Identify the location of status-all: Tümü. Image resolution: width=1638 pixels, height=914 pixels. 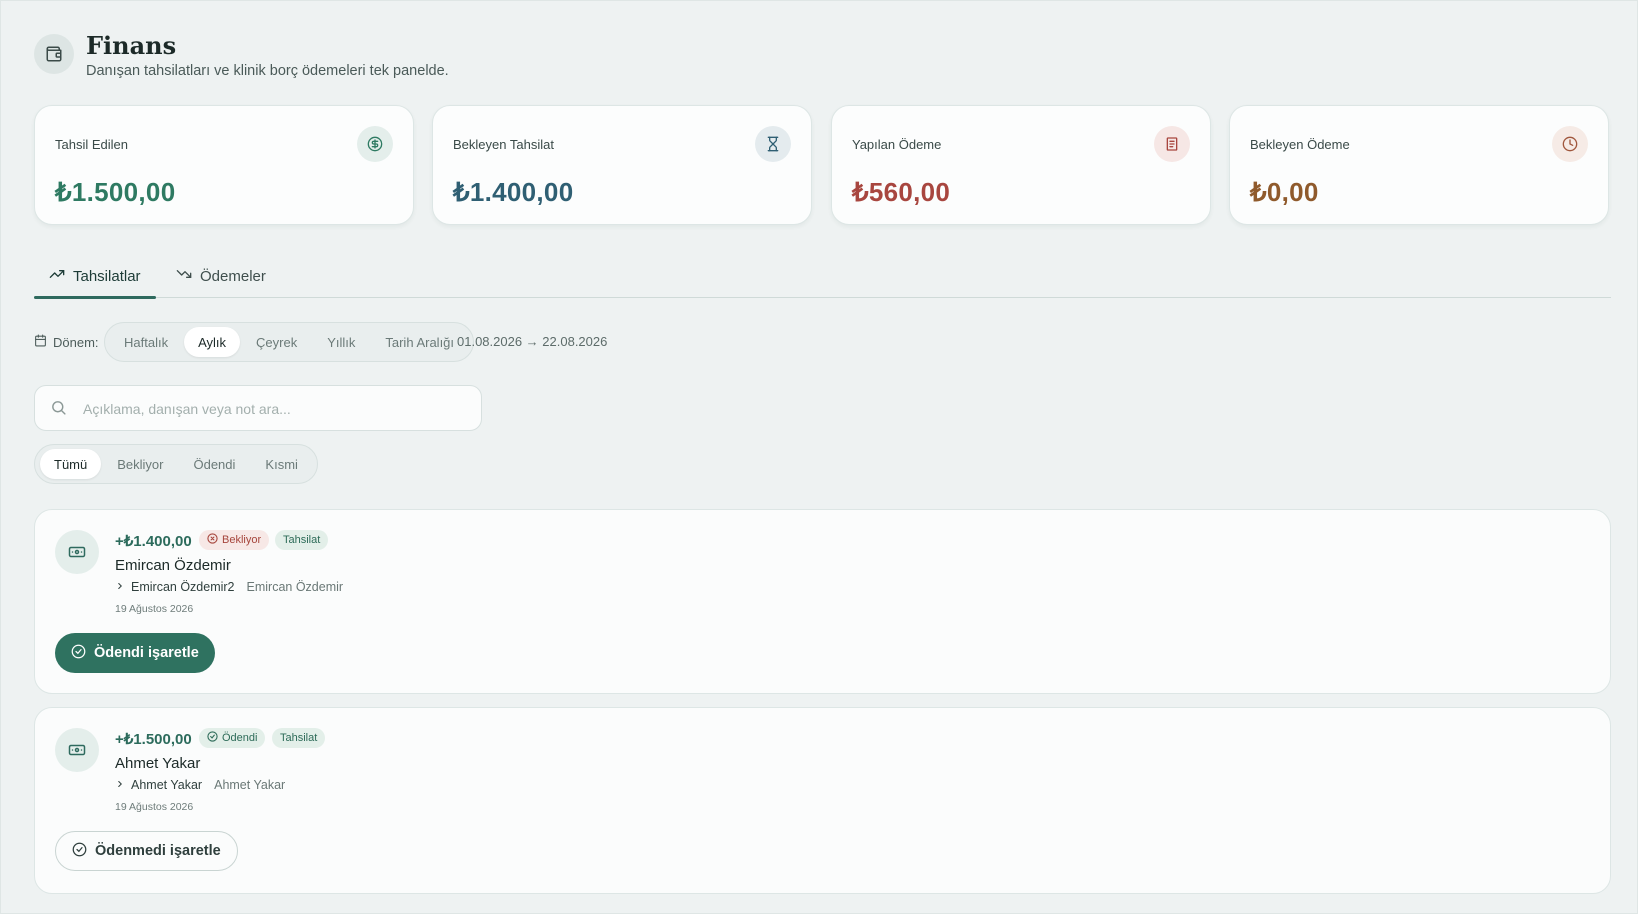
(71, 464).